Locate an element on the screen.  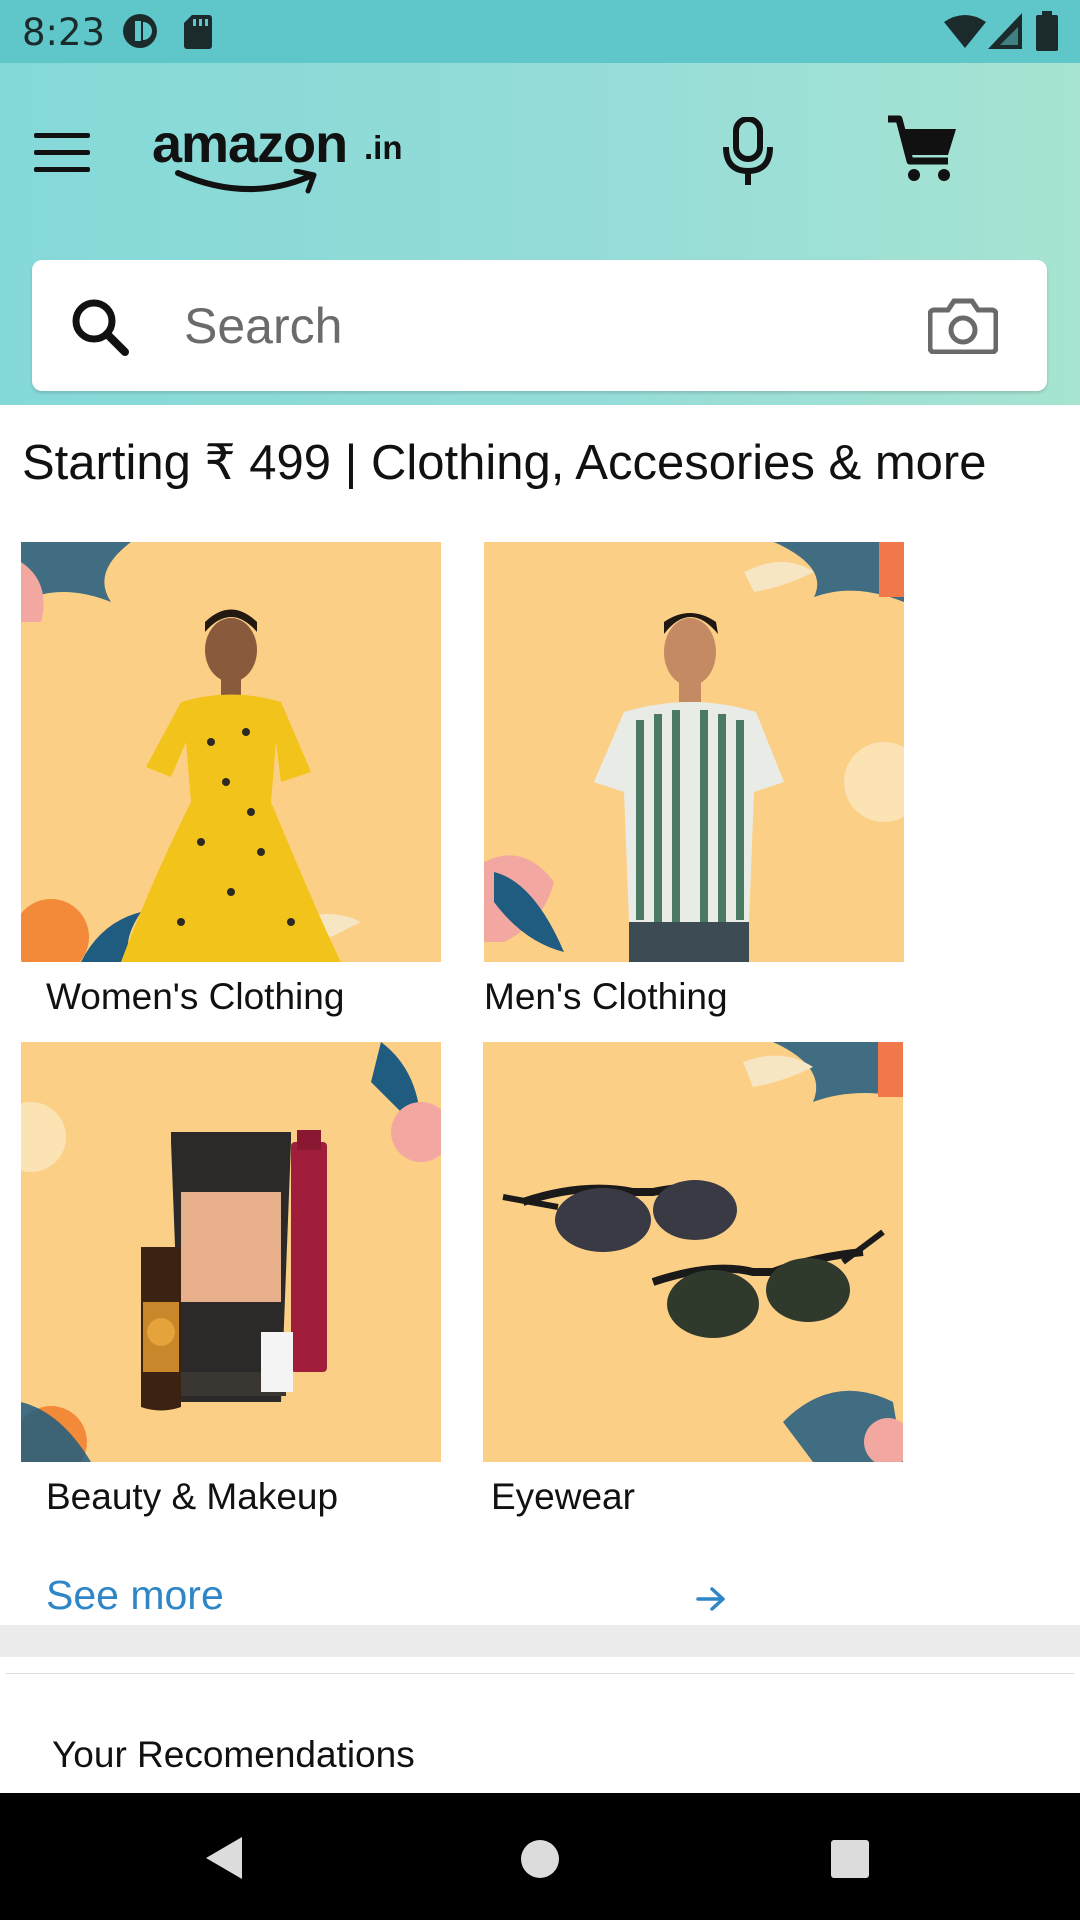
menu-icon is located at coordinates (62, 153).